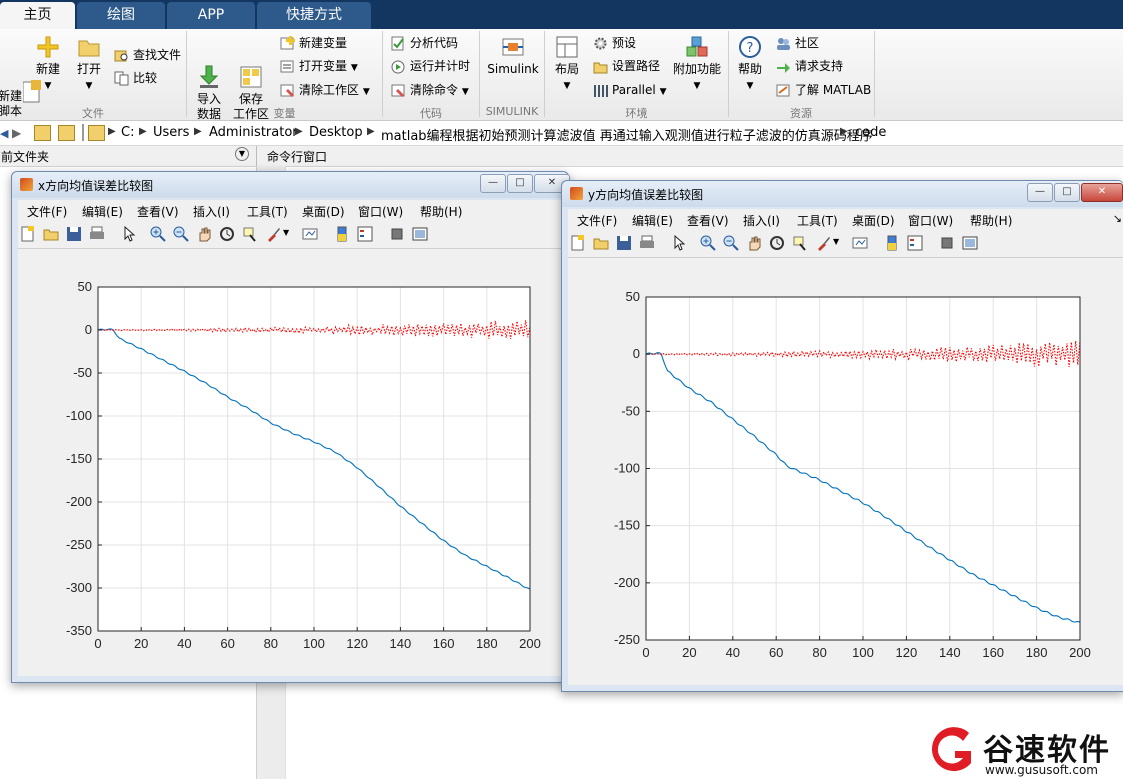  What do you see at coordinates (750, 64) in the screenshot?
I see `help-button: ? 帮助 ▼` at bounding box center [750, 64].